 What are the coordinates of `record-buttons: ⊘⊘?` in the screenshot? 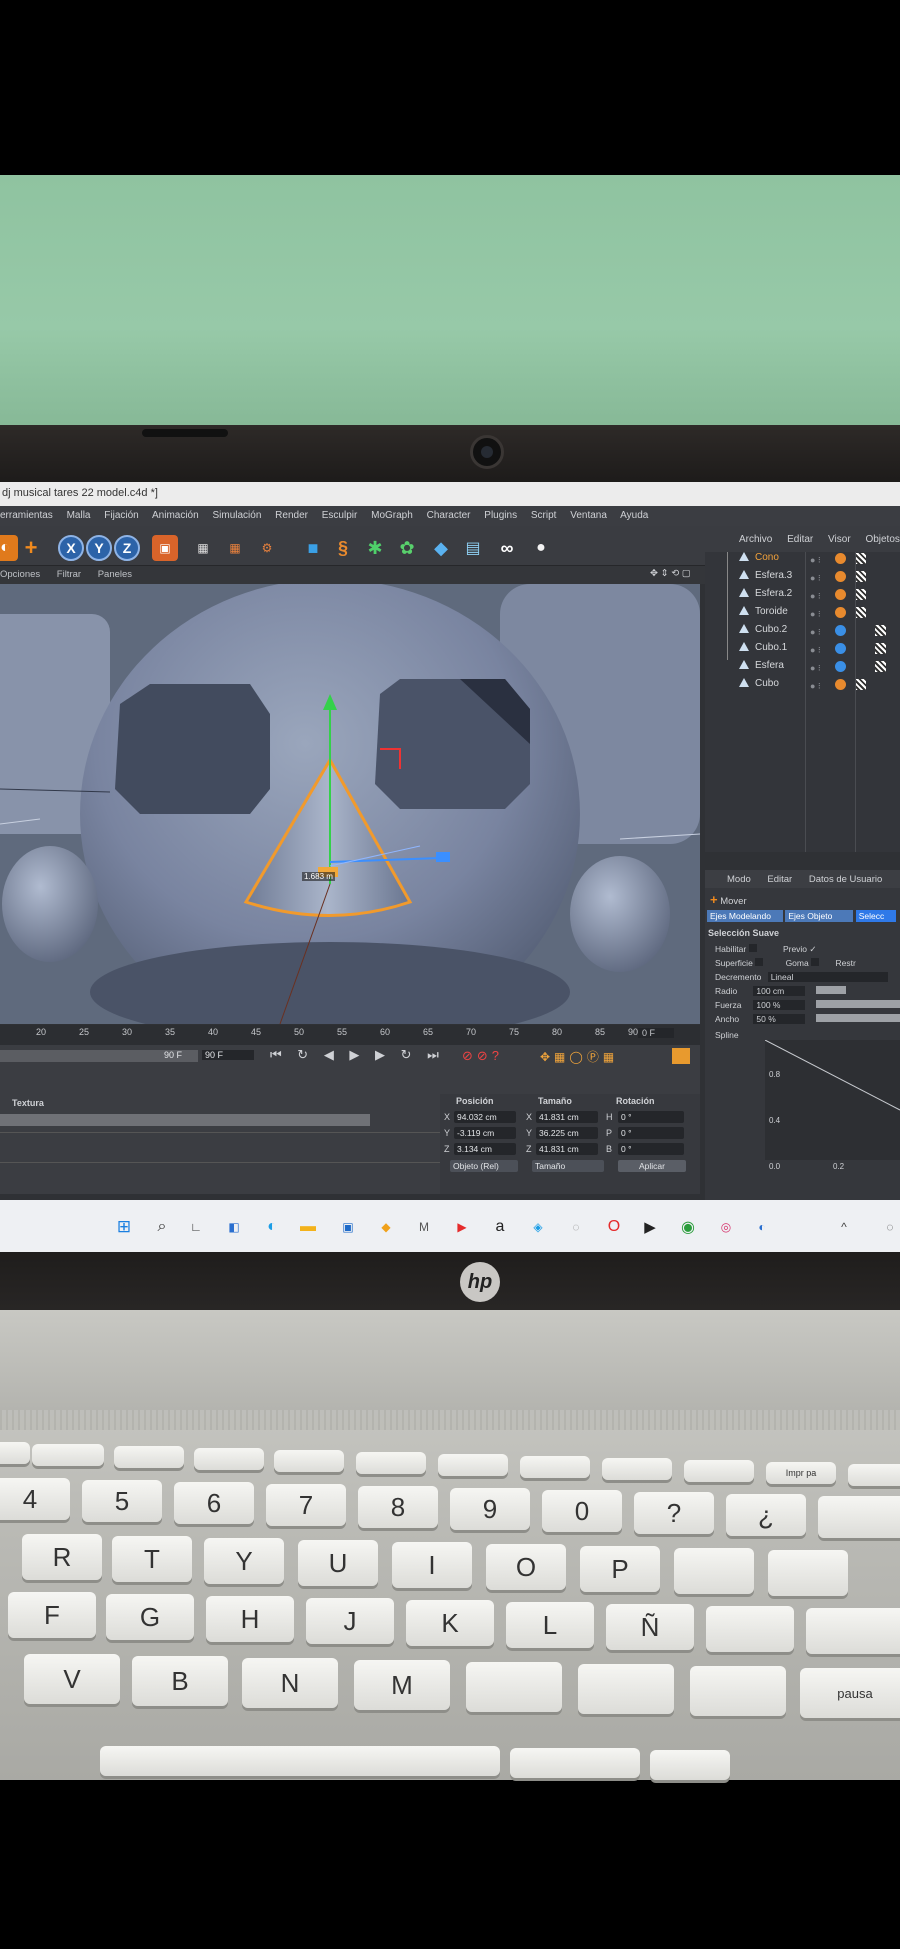 It's located at (482, 1056).